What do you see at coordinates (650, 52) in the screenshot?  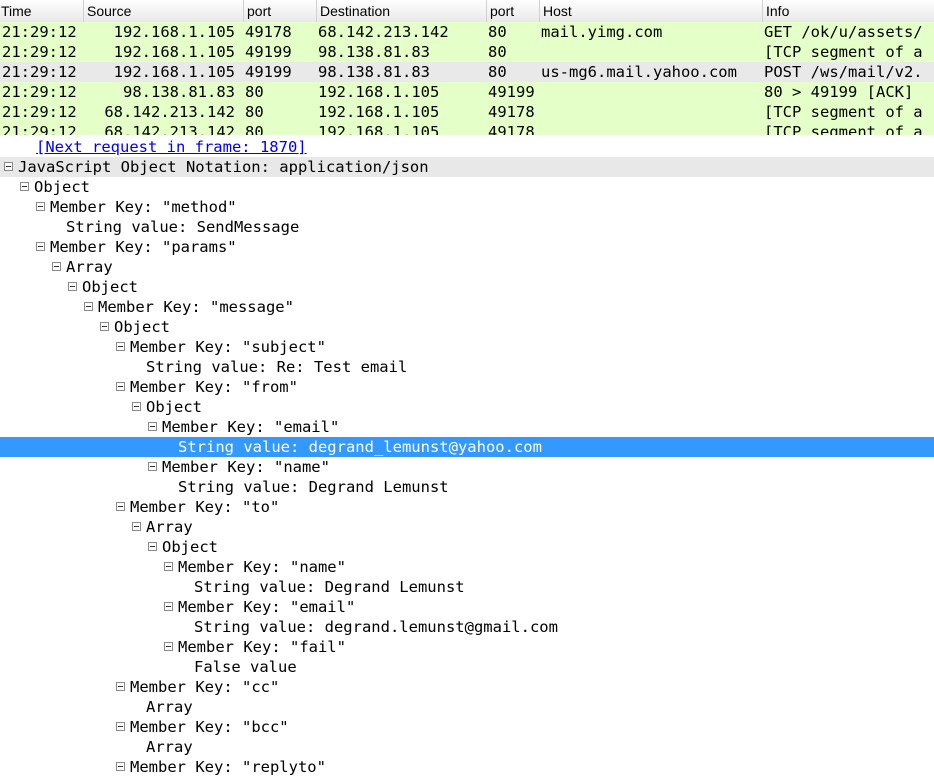 I see `cell-host` at bounding box center [650, 52].